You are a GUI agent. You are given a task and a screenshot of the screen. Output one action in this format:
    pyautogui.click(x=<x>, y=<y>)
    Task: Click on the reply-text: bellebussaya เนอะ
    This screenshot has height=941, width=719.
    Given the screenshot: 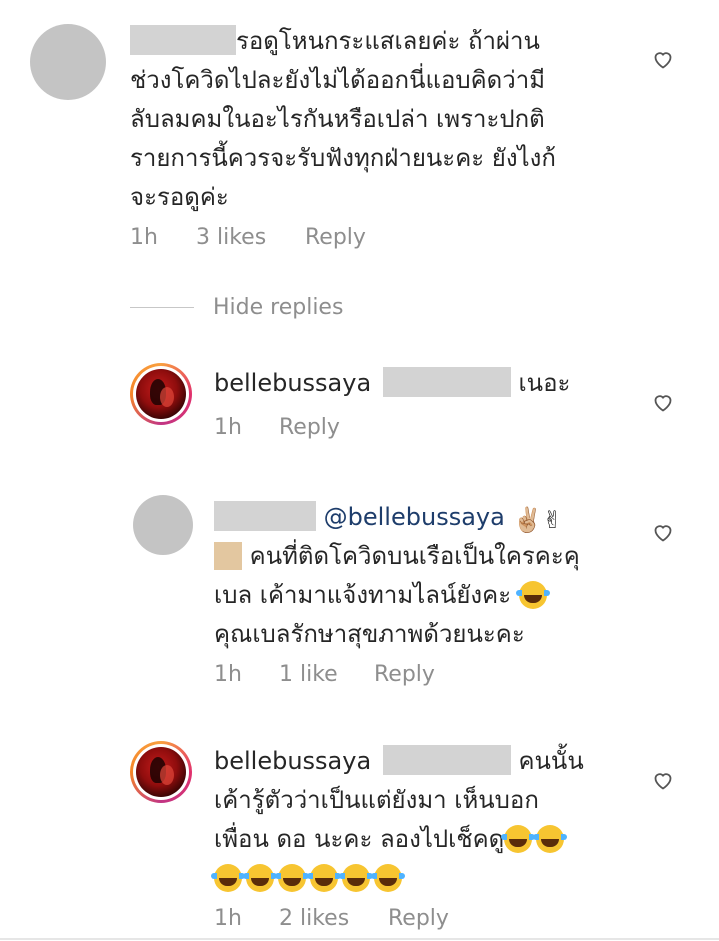 What is the action you would take?
    pyautogui.click(x=392, y=382)
    